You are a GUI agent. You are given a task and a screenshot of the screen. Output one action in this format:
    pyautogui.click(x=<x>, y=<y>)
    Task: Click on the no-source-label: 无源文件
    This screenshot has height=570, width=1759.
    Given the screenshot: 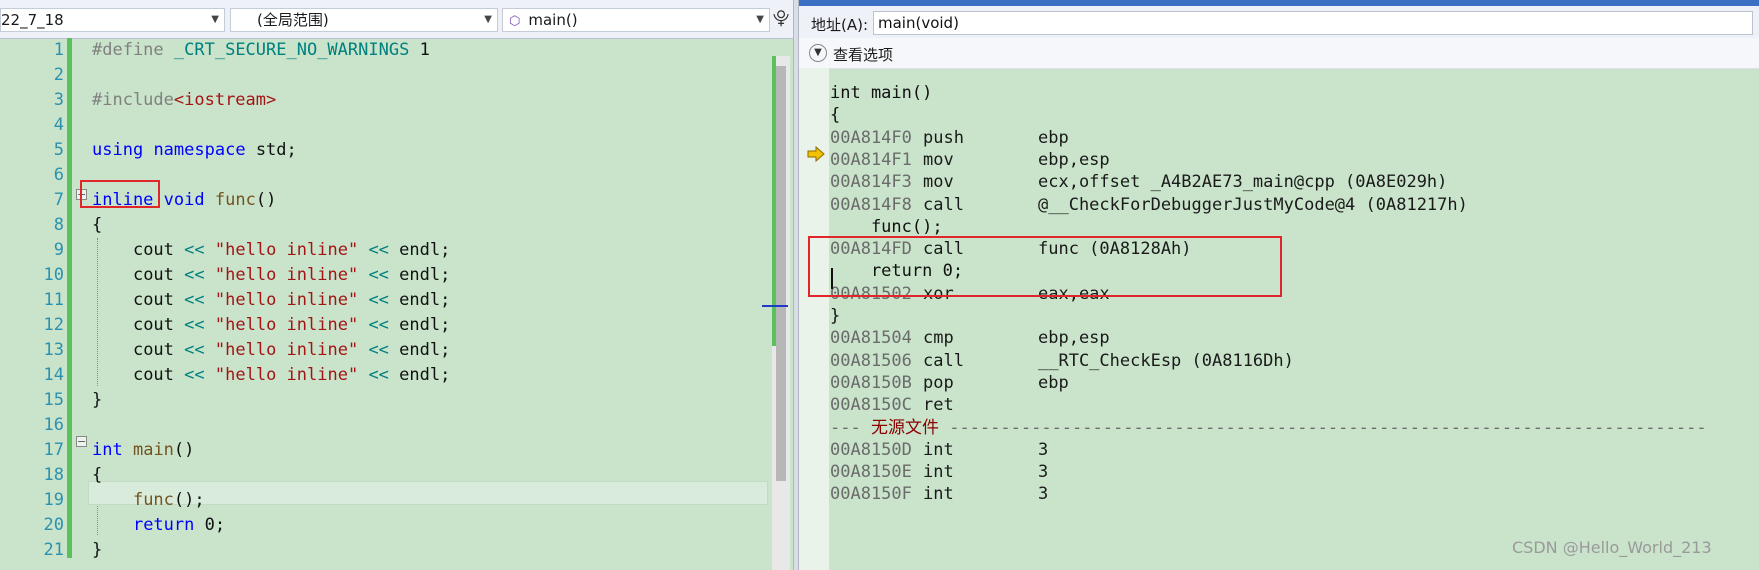 What is the action you would take?
    pyautogui.click(x=904, y=427)
    